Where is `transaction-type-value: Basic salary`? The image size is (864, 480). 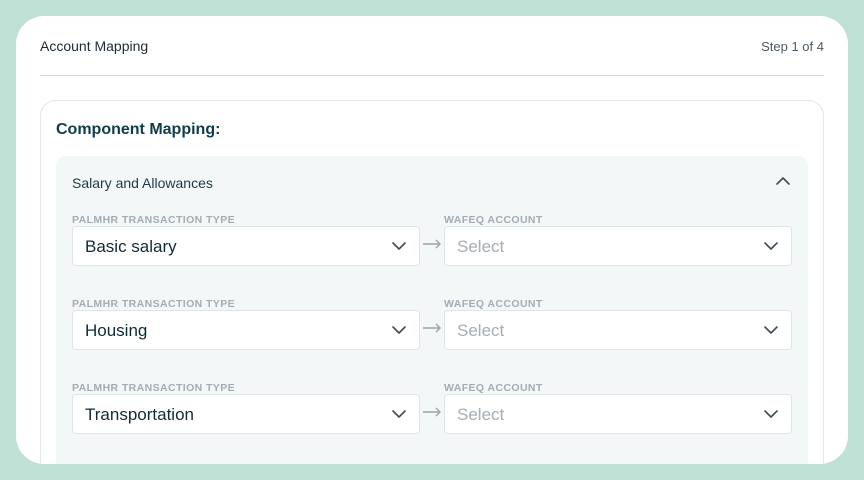
transaction-type-value: Basic salary is located at coordinates (131, 246).